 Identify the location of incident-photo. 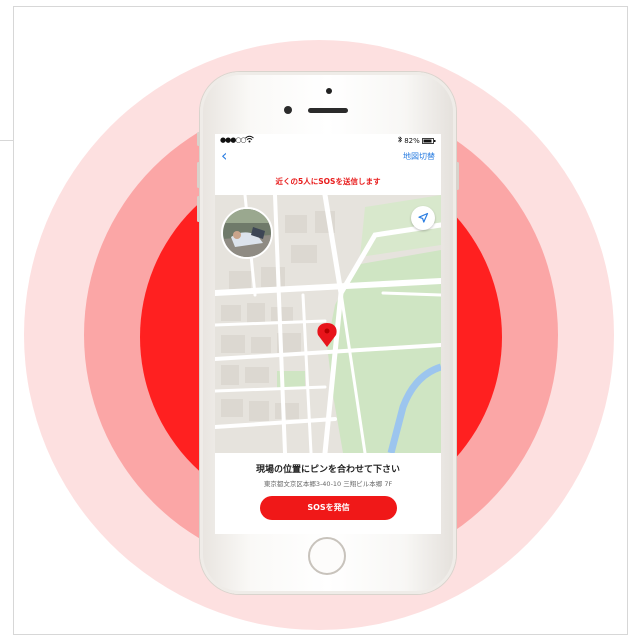
(247, 233).